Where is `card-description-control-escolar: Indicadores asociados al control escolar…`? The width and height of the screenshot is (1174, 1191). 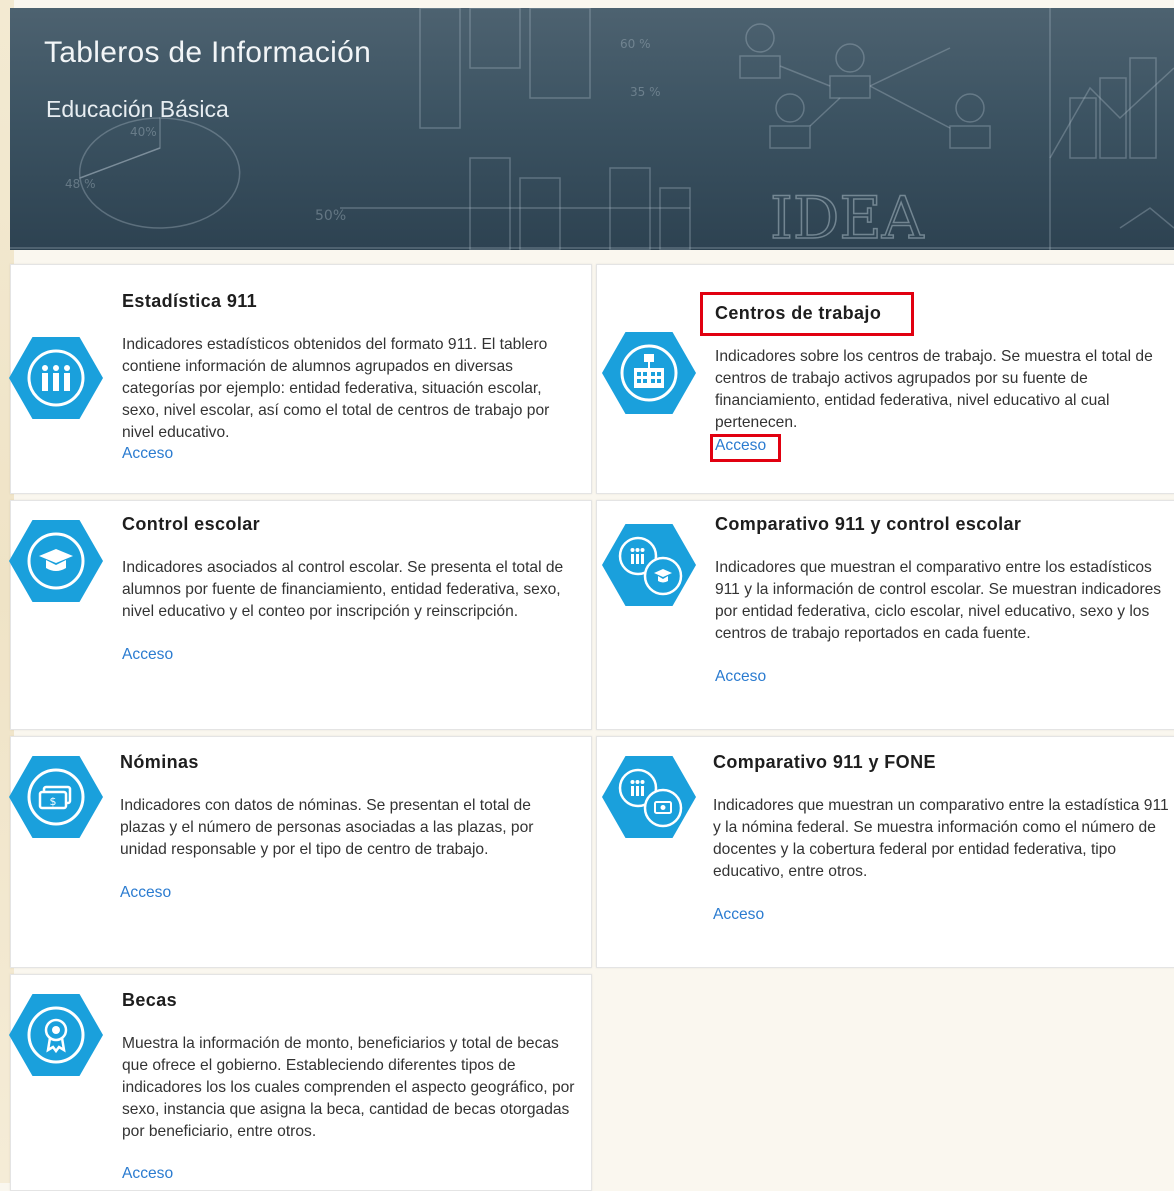
card-description-control-escolar: Indicadores asociados al control escolar… is located at coordinates (343, 589).